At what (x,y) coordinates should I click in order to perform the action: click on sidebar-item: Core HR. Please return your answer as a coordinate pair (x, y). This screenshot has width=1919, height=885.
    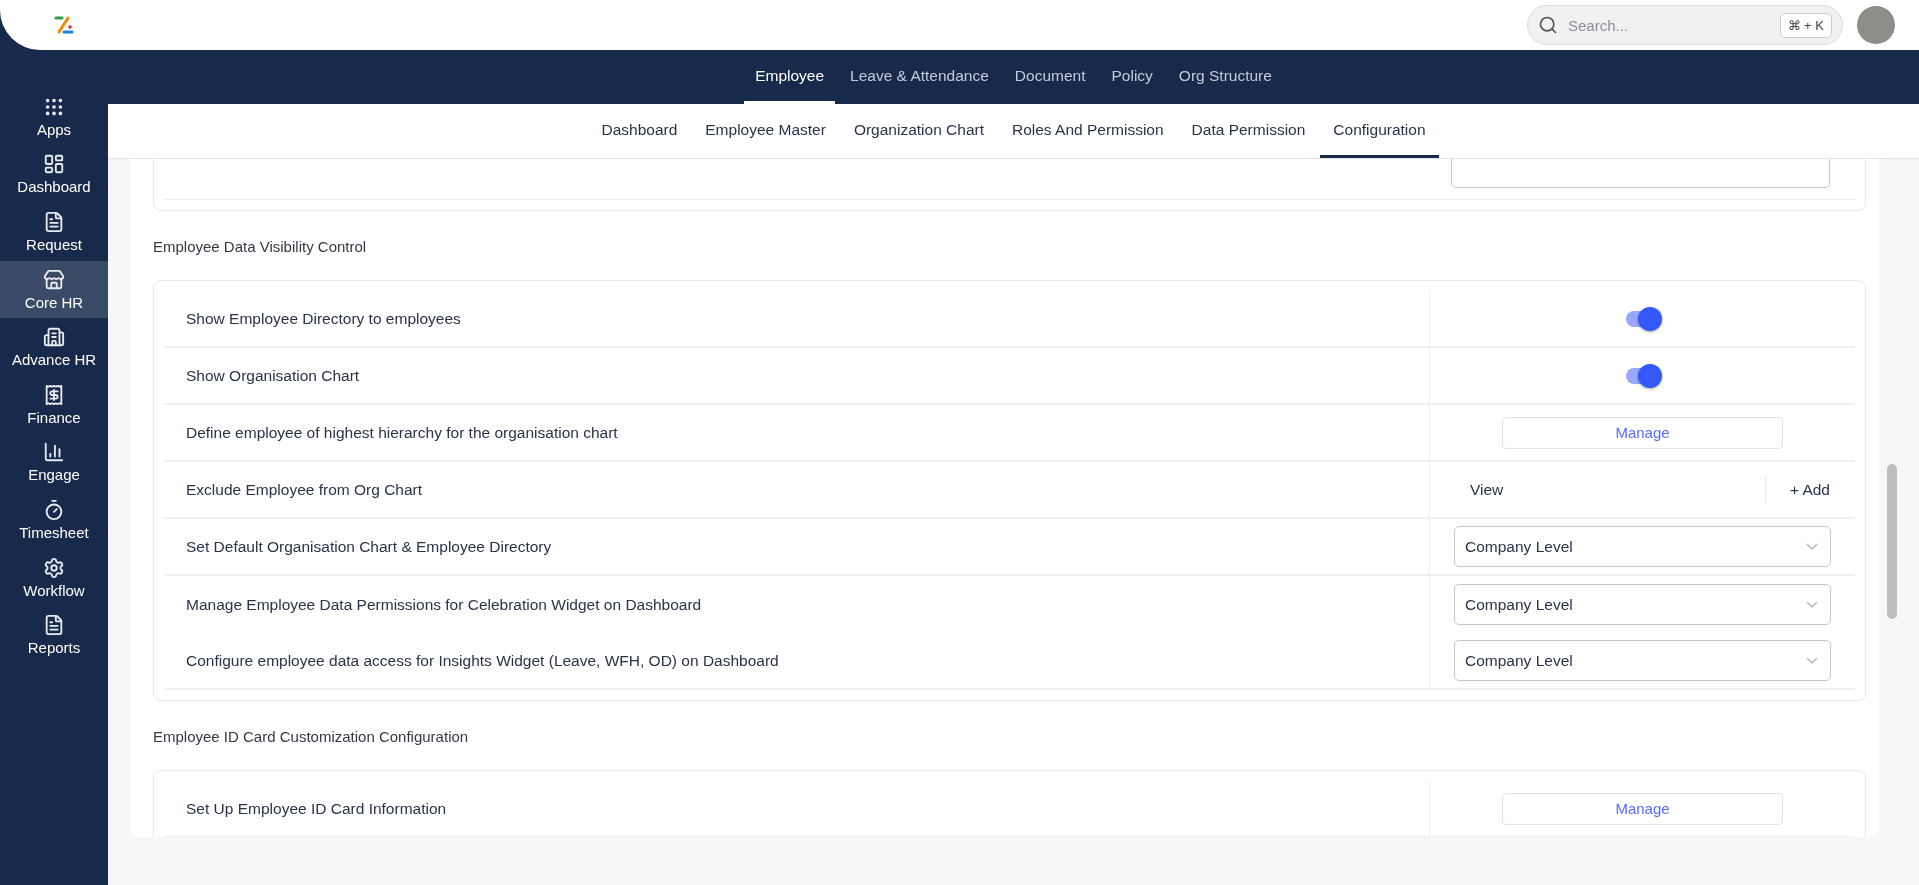
    Looking at the image, I should click on (54, 289).